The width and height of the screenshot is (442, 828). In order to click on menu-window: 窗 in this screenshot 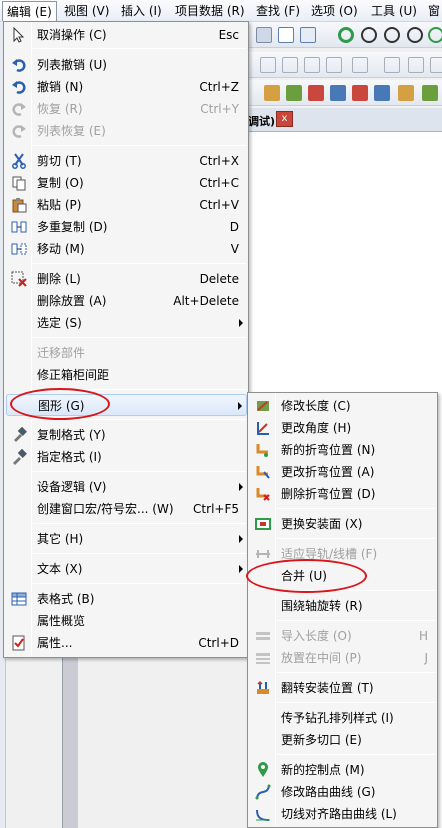, I will do `click(434, 11)`.